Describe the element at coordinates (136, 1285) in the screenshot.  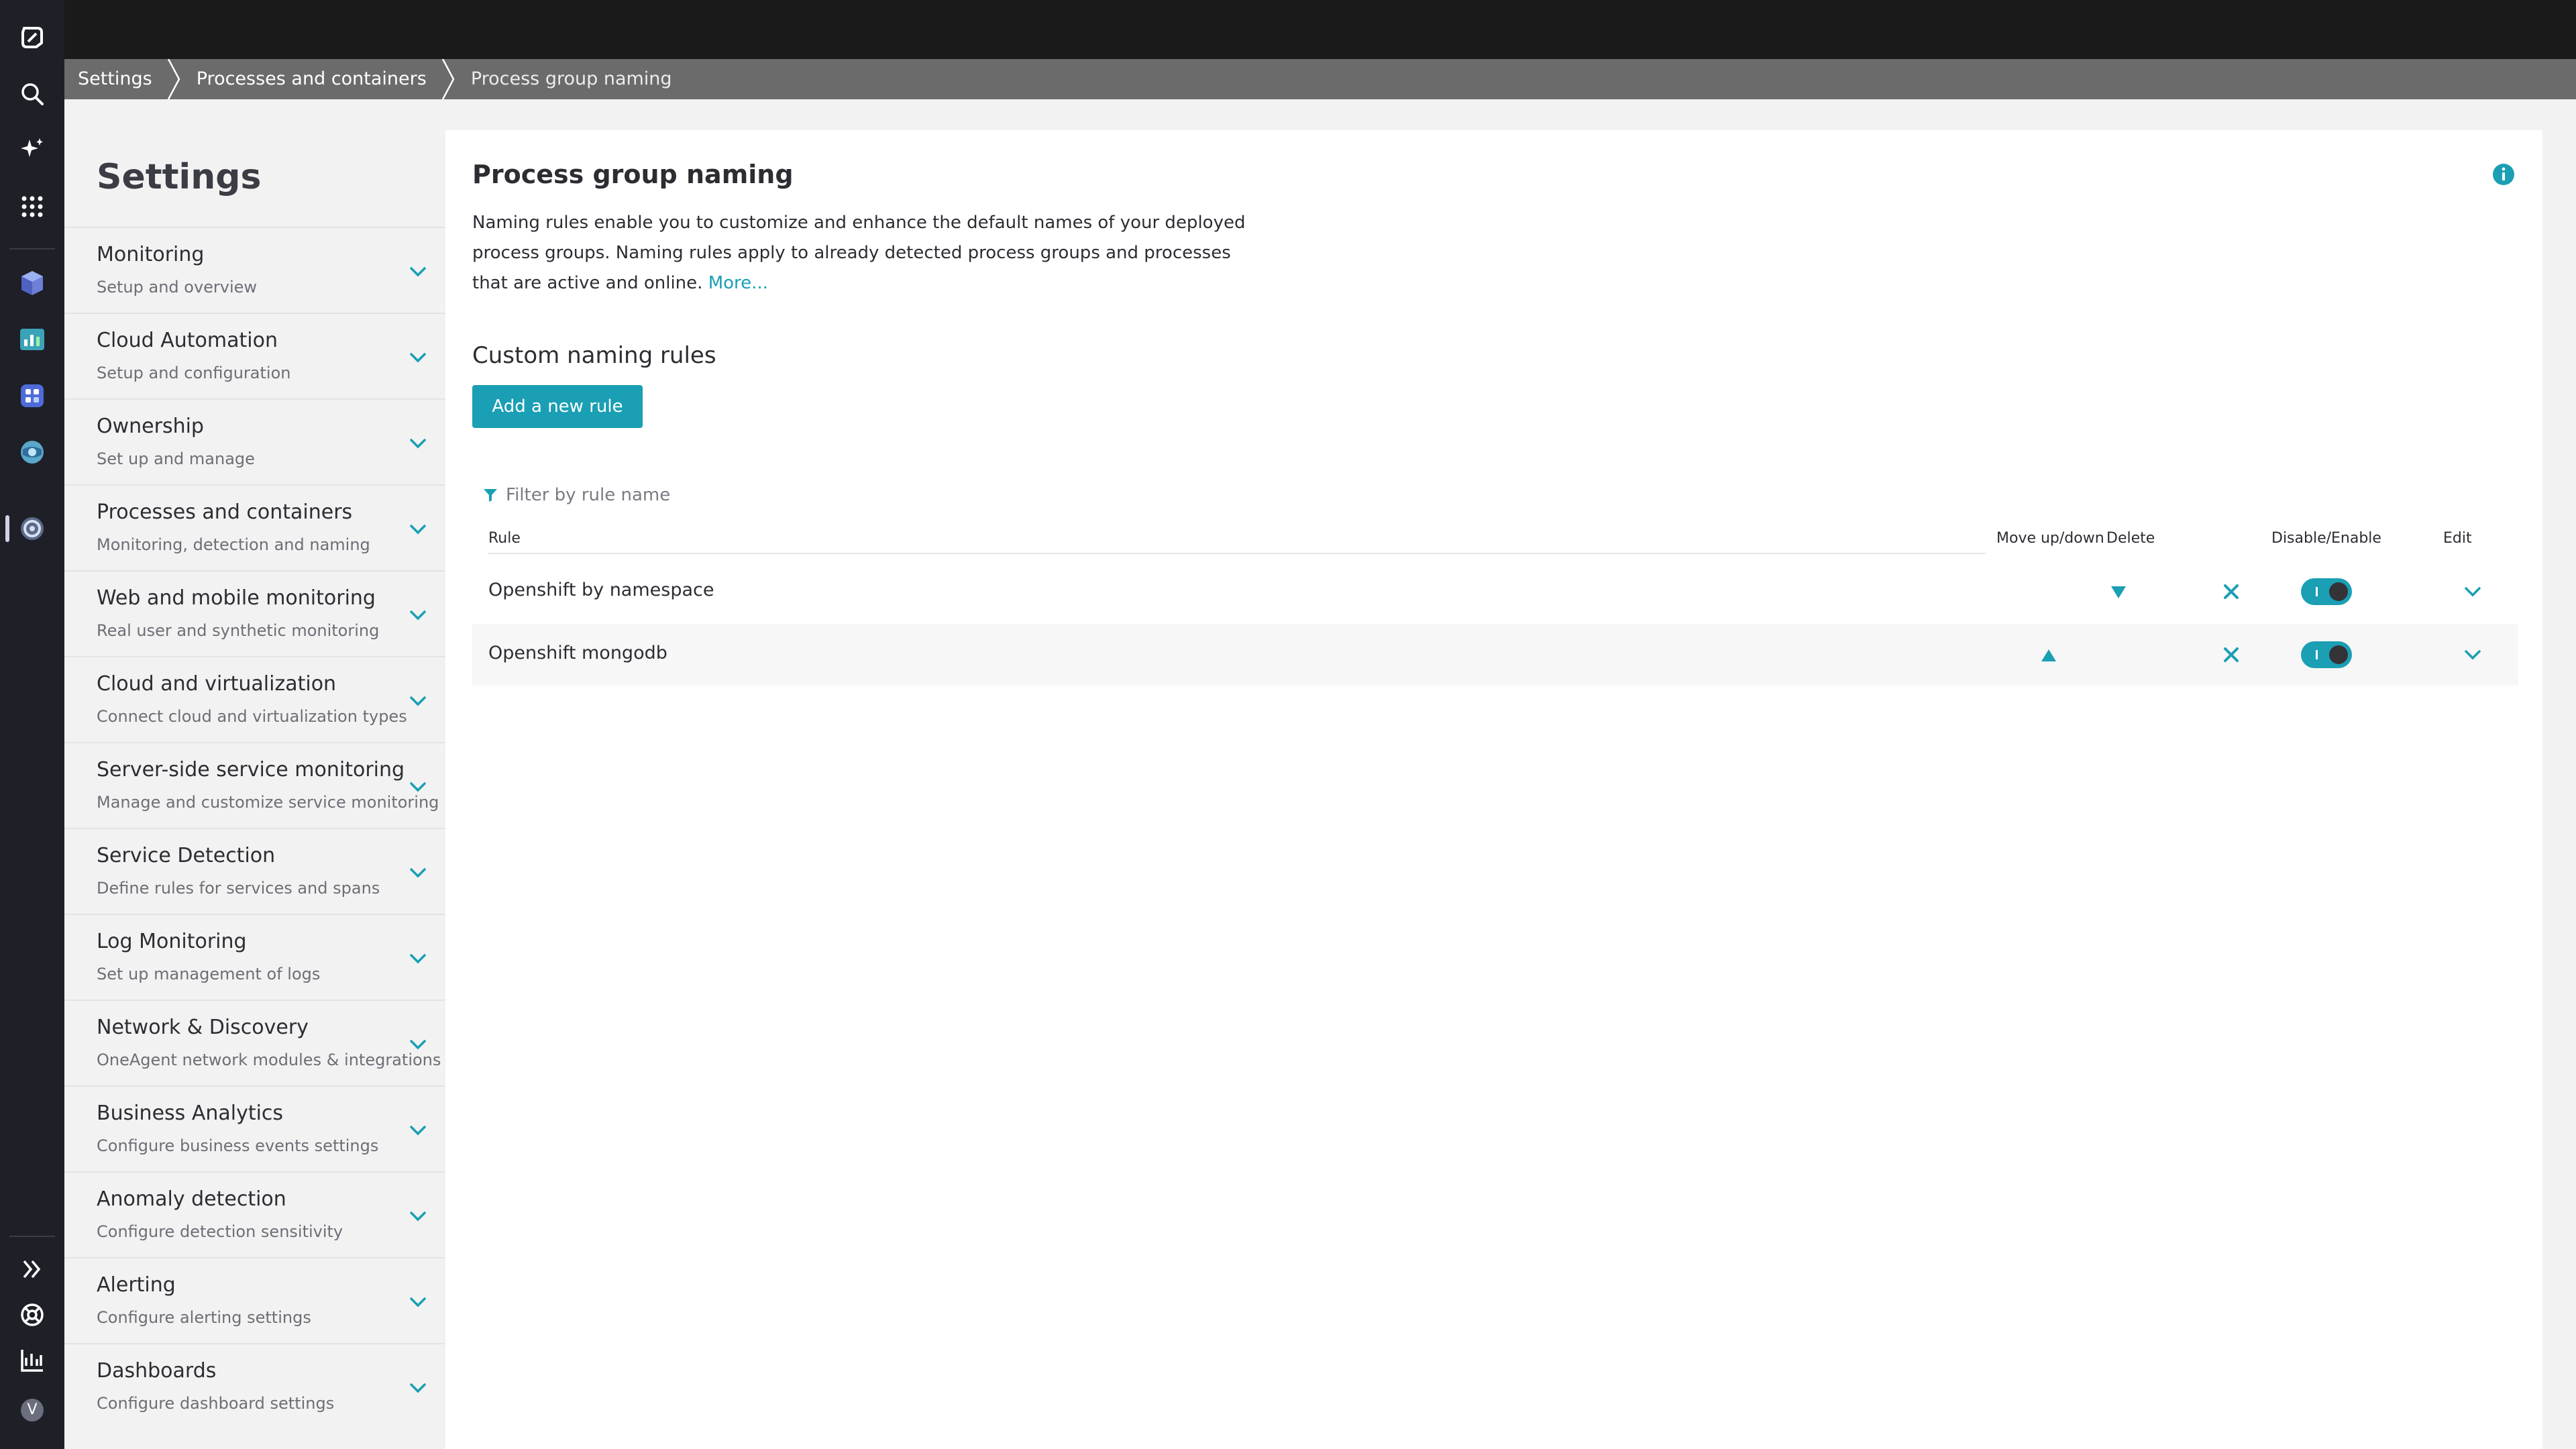
I see `sidebar-item-label: Alerting` at that location.